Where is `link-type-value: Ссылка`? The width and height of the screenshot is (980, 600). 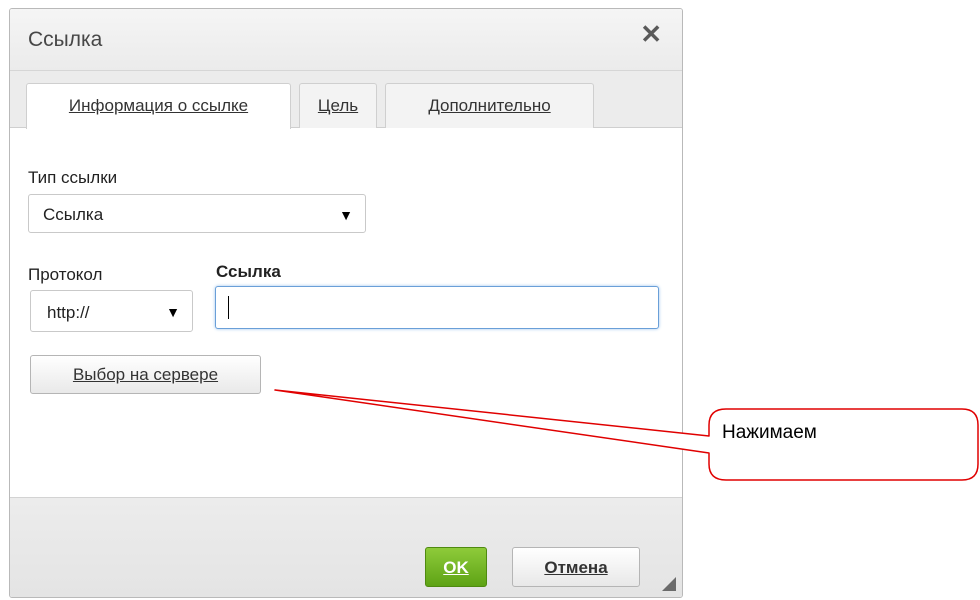 link-type-value: Ссылка is located at coordinates (73, 214).